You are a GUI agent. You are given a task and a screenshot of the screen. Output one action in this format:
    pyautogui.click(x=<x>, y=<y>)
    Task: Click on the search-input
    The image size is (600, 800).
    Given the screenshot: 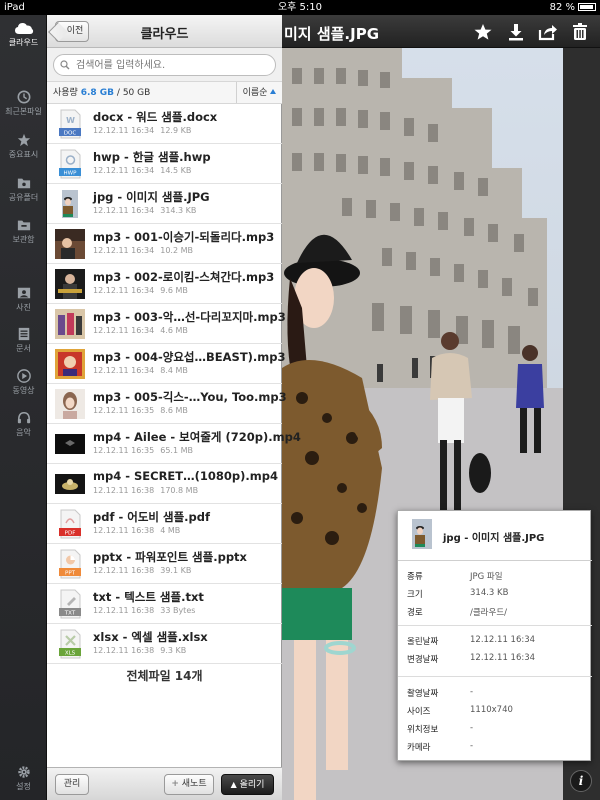 What is the action you would take?
    pyautogui.click(x=164, y=65)
    